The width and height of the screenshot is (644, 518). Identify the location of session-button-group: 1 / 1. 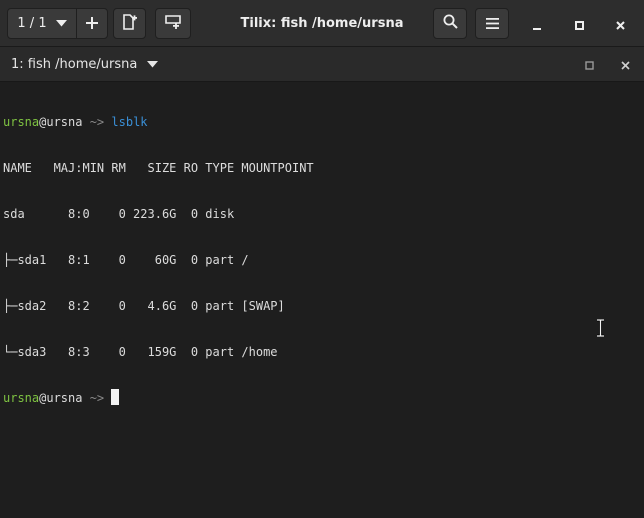
(57, 23).